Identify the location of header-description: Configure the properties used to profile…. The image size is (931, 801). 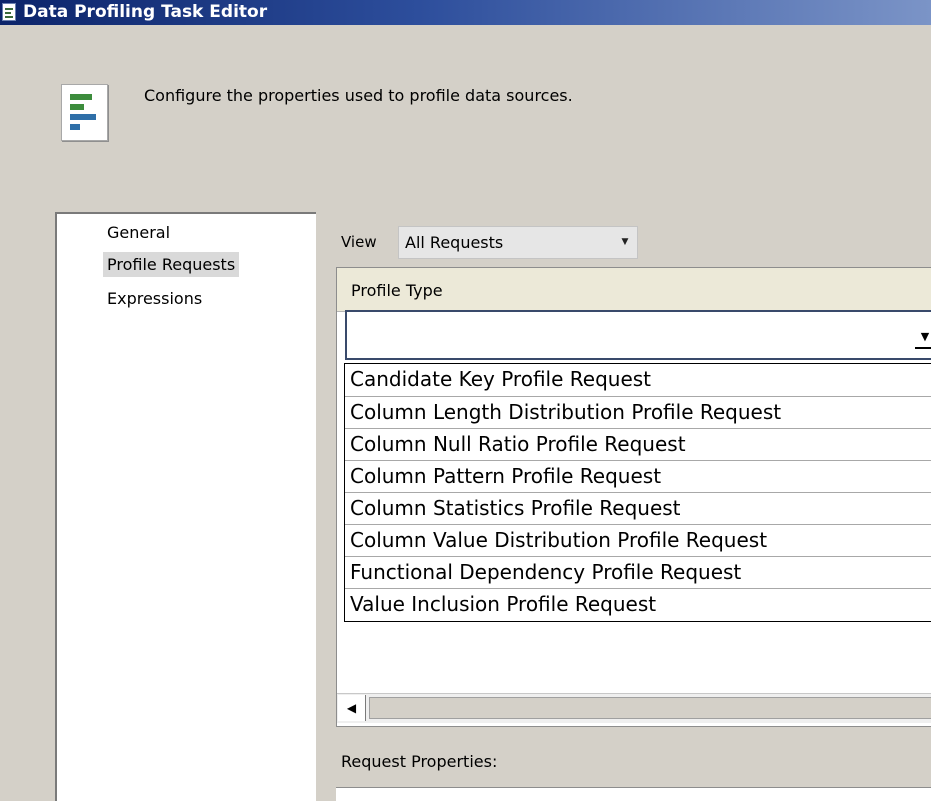
(358, 95).